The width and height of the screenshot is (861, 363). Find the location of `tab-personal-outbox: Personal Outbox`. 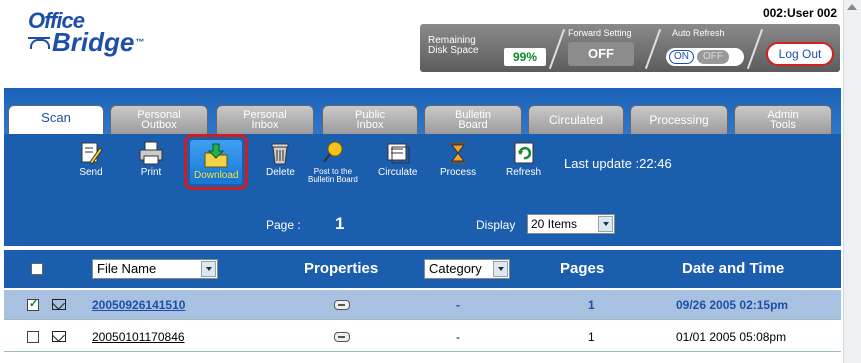

tab-personal-outbox: Personal Outbox is located at coordinates (159, 119).